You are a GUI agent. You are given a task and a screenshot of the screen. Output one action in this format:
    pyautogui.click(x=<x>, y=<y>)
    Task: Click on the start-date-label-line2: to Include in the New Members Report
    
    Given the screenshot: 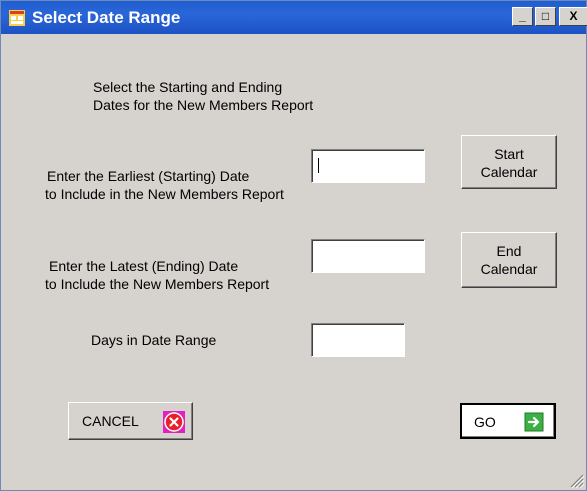 What is the action you would take?
    pyautogui.click(x=164, y=194)
    